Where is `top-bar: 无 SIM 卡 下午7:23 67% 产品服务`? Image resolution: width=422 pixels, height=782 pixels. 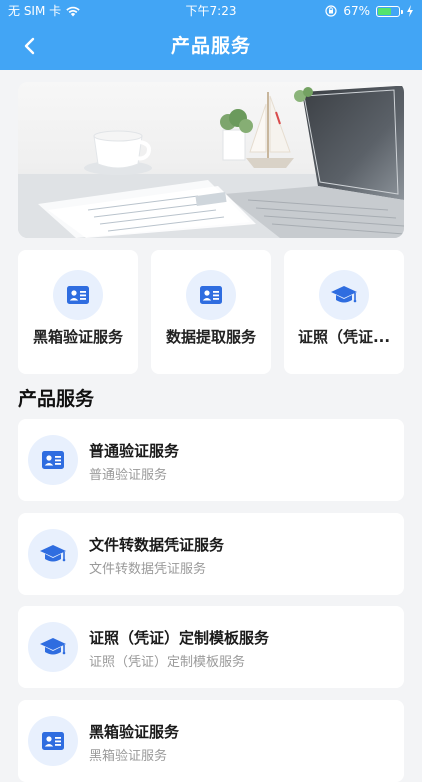
top-bar: 无 SIM 卡 下午7:23 67% 产品服务 is located at coordinates (211, 35).